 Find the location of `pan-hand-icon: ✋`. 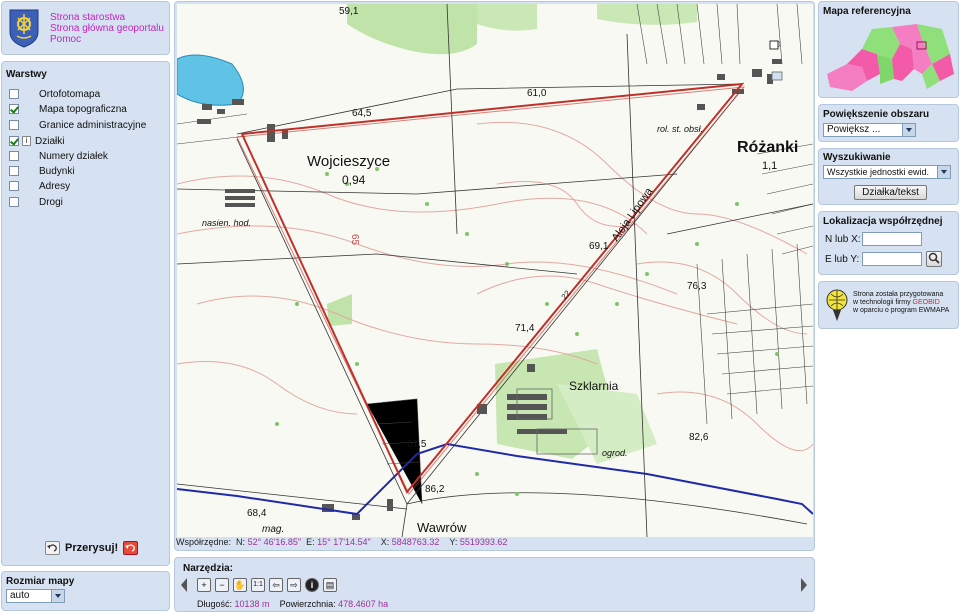

pan-hand-icon: ✋ is located at coordinates (240, 585).